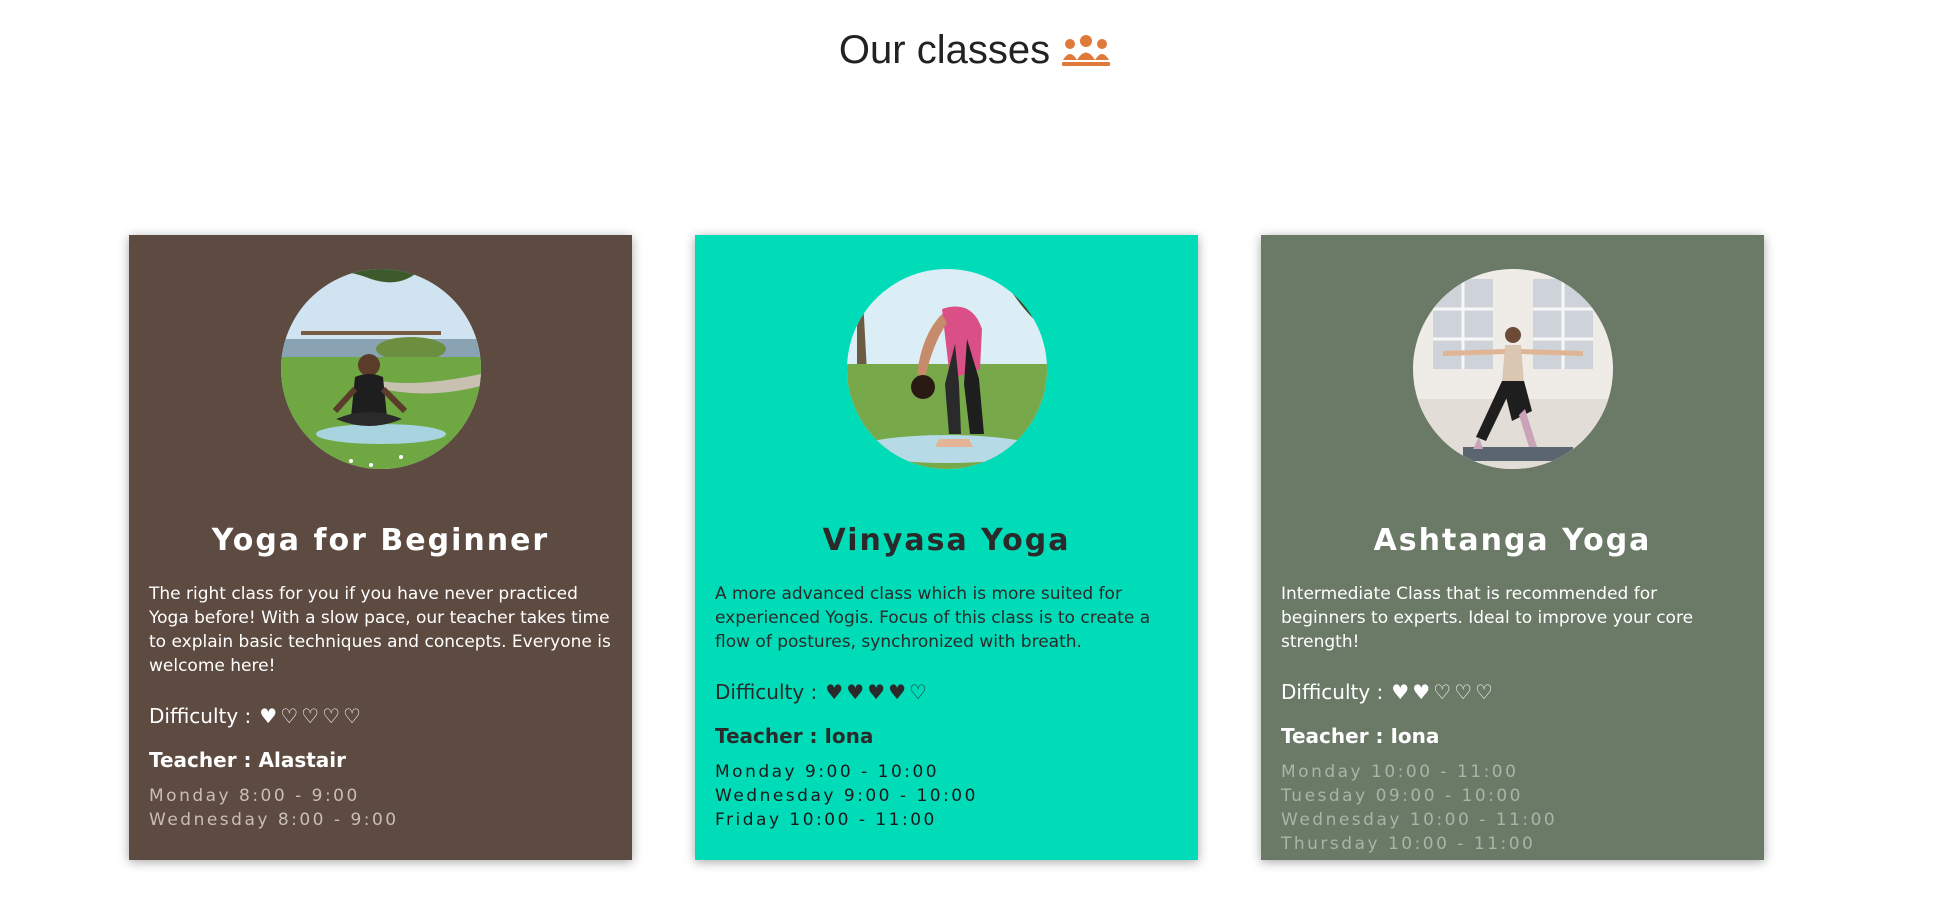 Image resolution: width=1951 pixels, height=911 pixels. Describe the element at coordinates (944, 49) in the screenshot. I see `page-title: Our classes` at that location.